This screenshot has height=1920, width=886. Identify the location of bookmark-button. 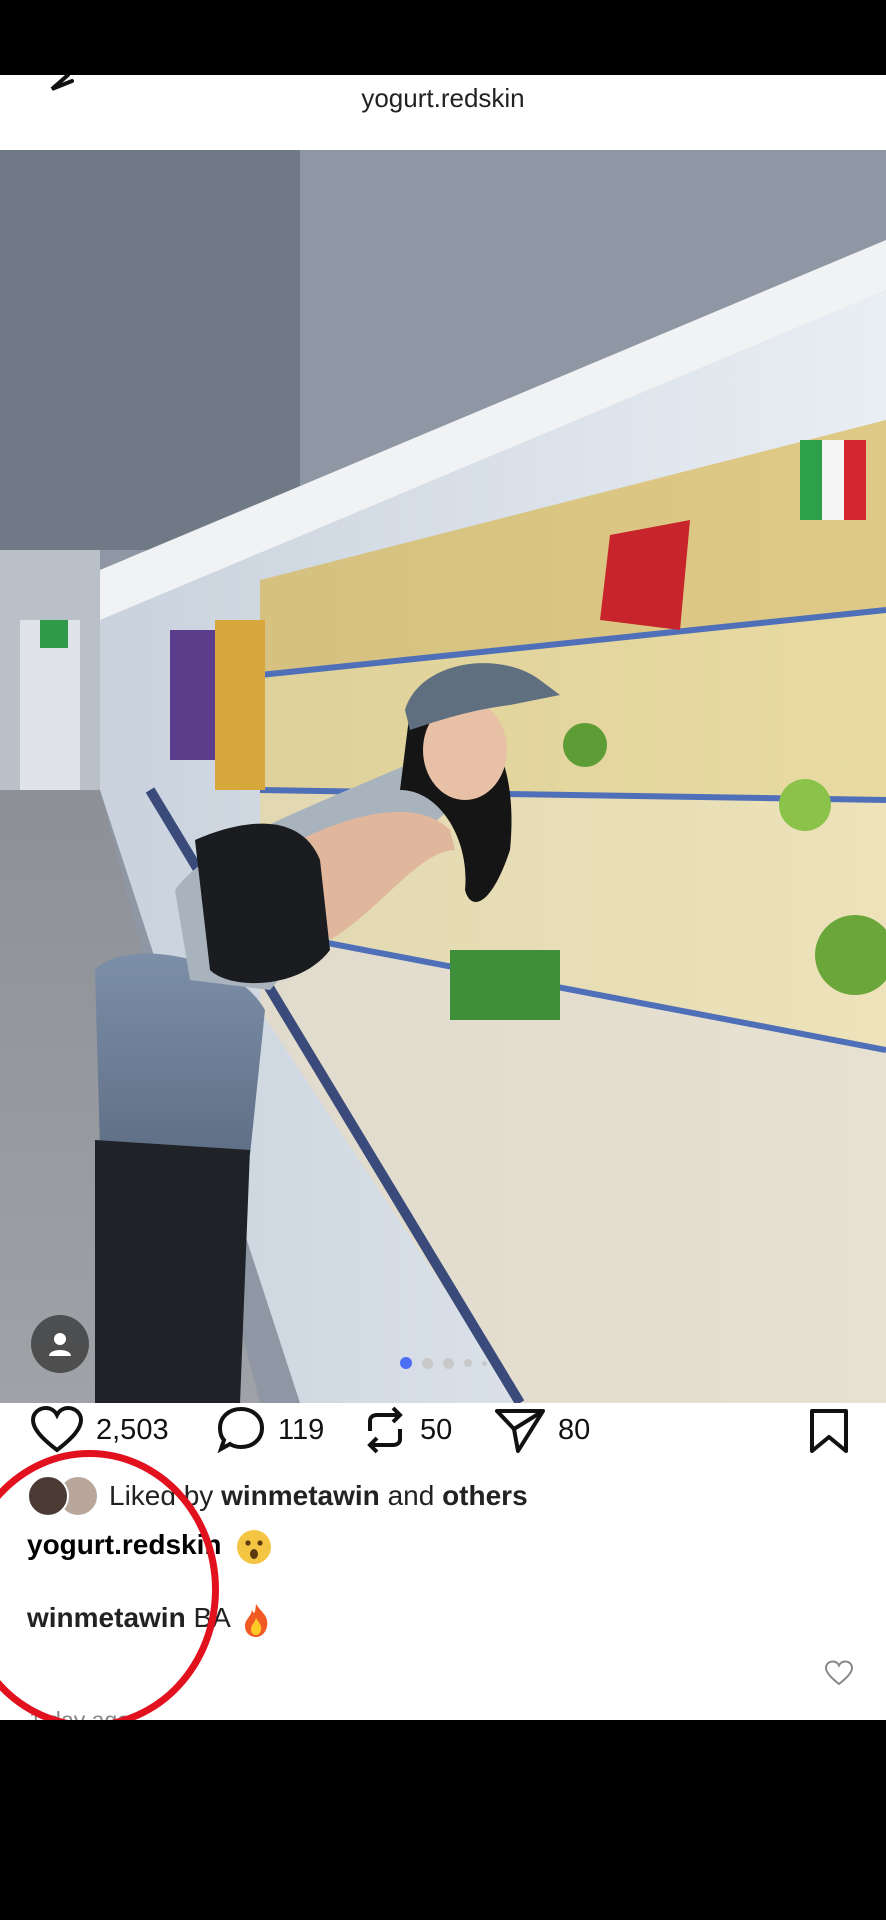
(829, 1433).